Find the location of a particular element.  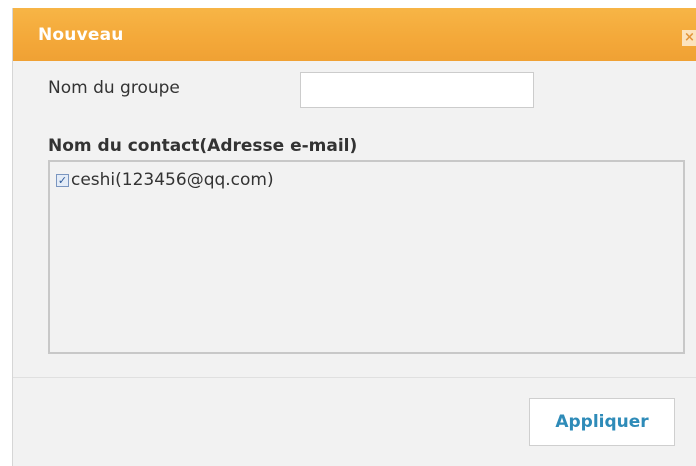

footer-divider is located at coordinates (354, 377).